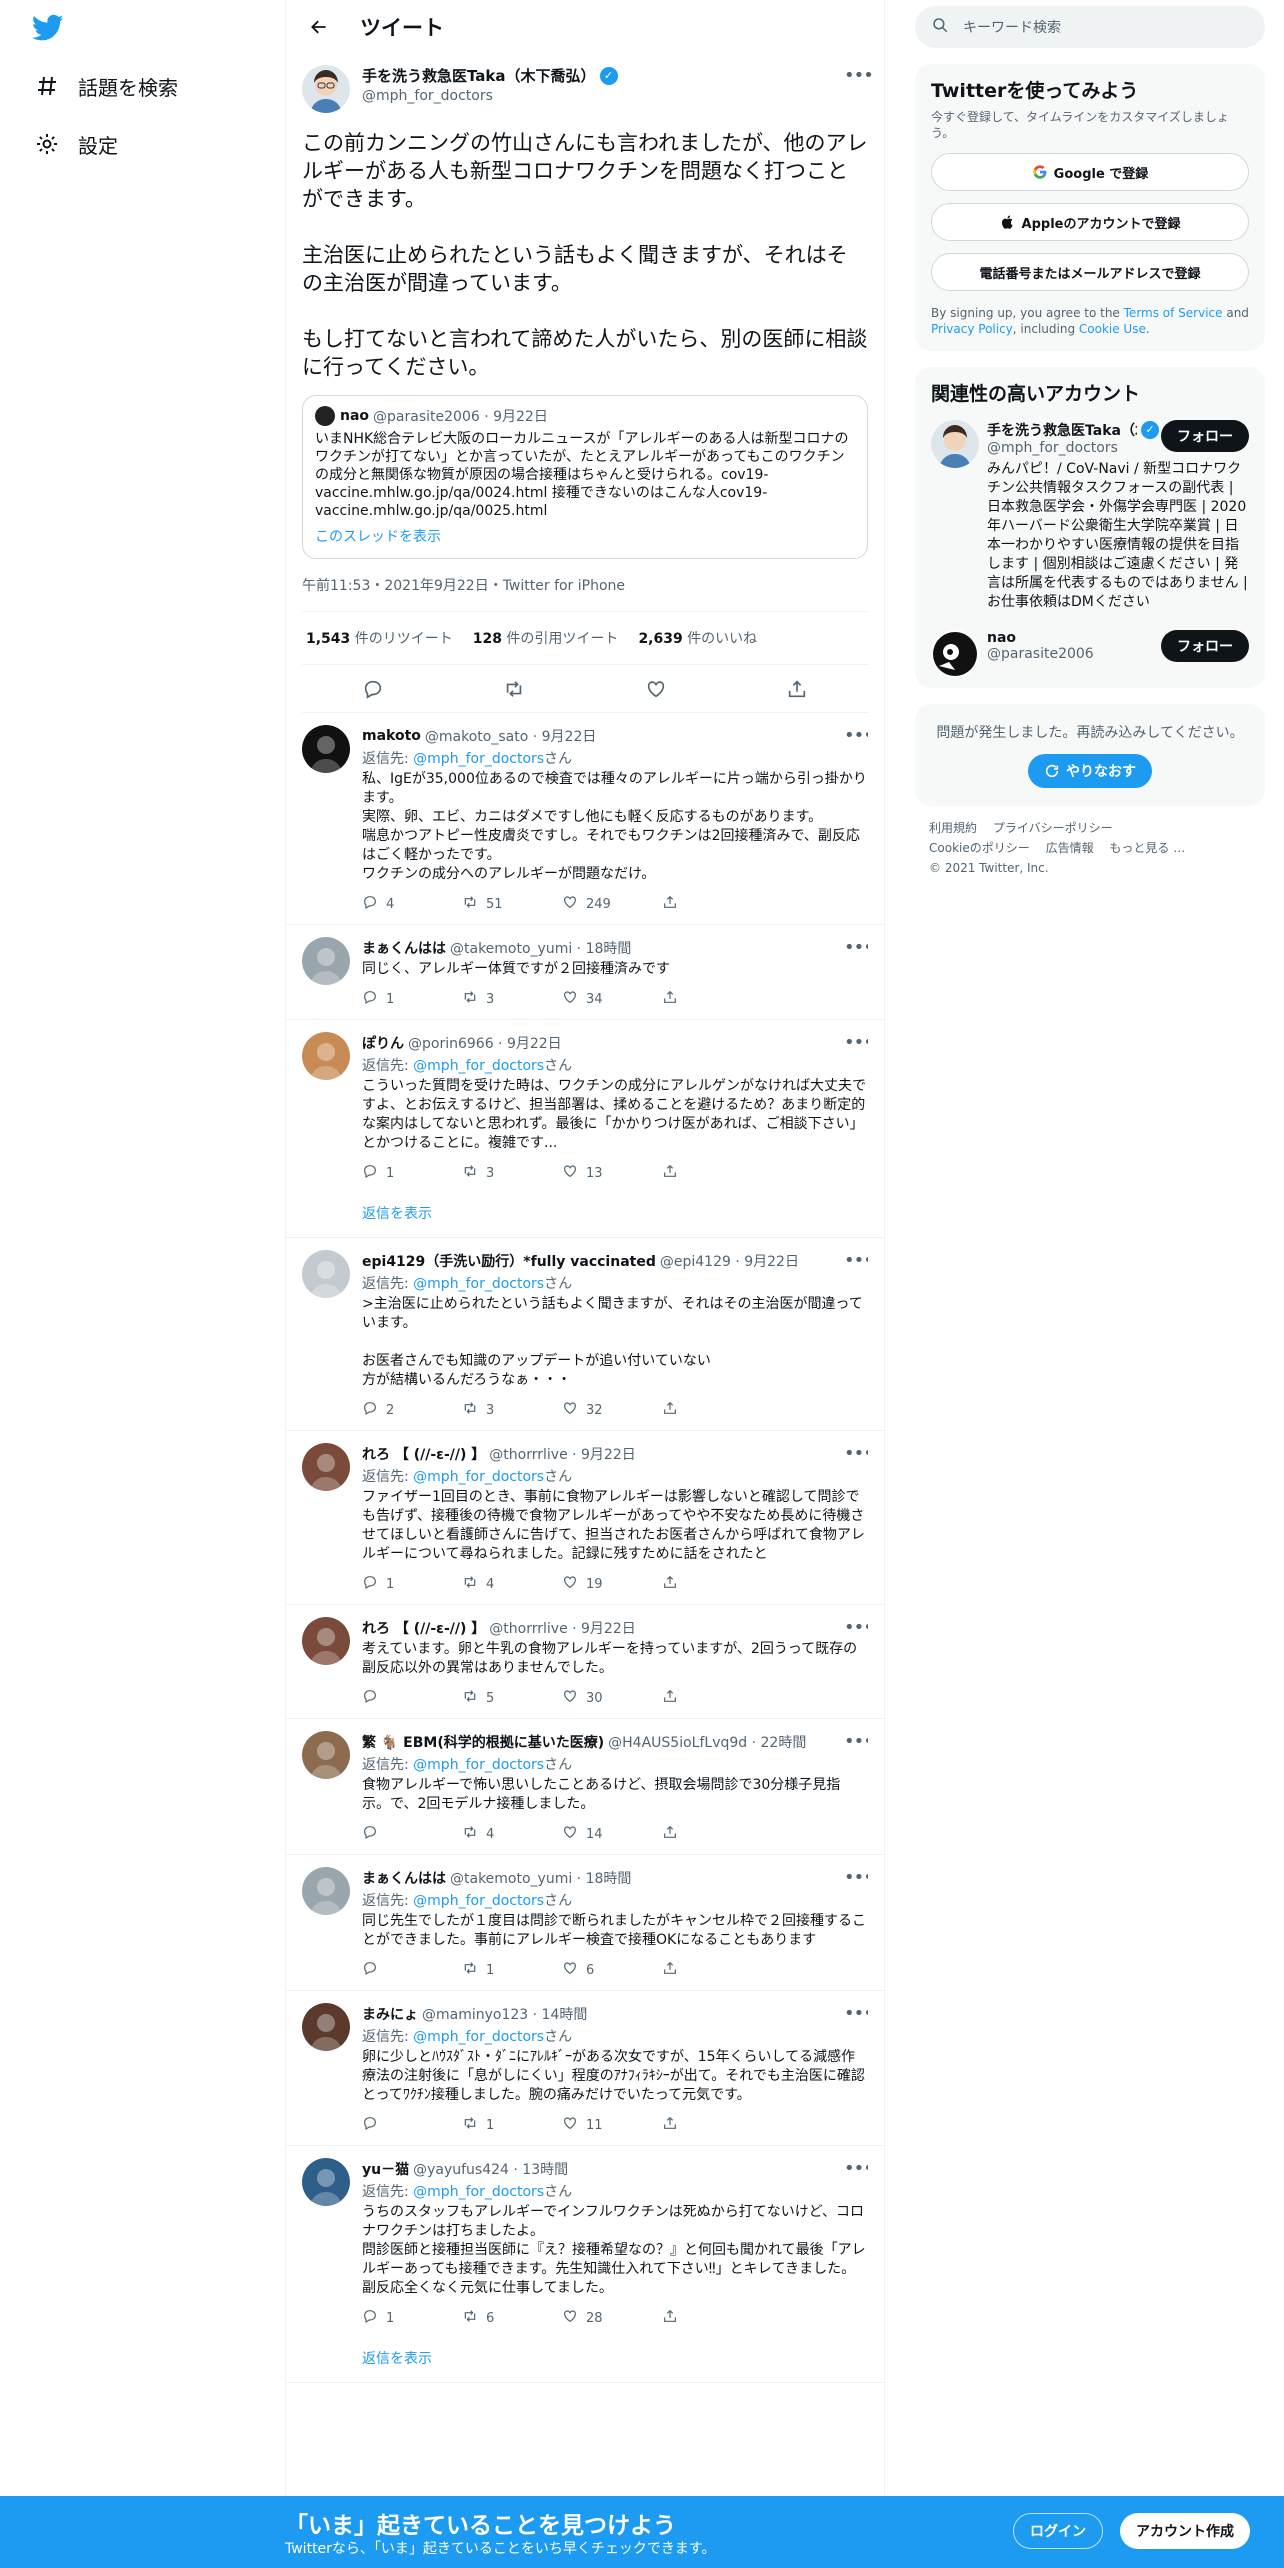 This screenshot has height=2568, width=1284. I want to click on like-button: 14, so click(612, 1834).